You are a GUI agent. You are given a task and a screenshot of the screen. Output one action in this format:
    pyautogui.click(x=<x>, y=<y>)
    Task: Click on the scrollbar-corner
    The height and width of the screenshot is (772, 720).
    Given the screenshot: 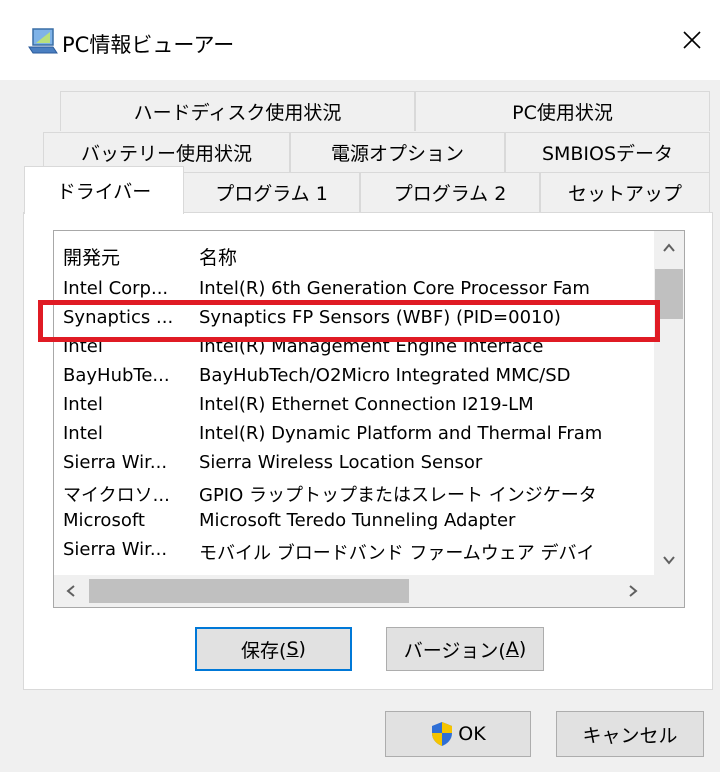 What is the action you would take?
    pyautogui.click(x=669, y=591)
    